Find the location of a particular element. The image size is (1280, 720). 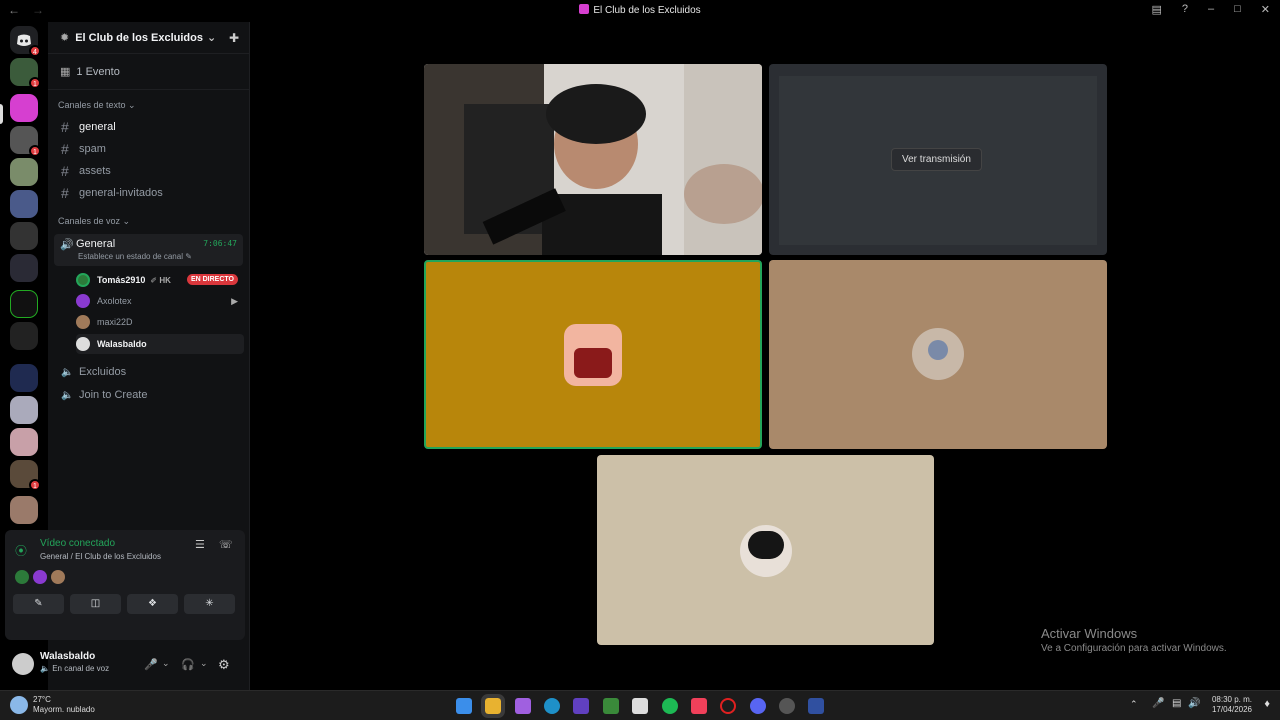

copilot-icon is located at coordinates (523, 706).